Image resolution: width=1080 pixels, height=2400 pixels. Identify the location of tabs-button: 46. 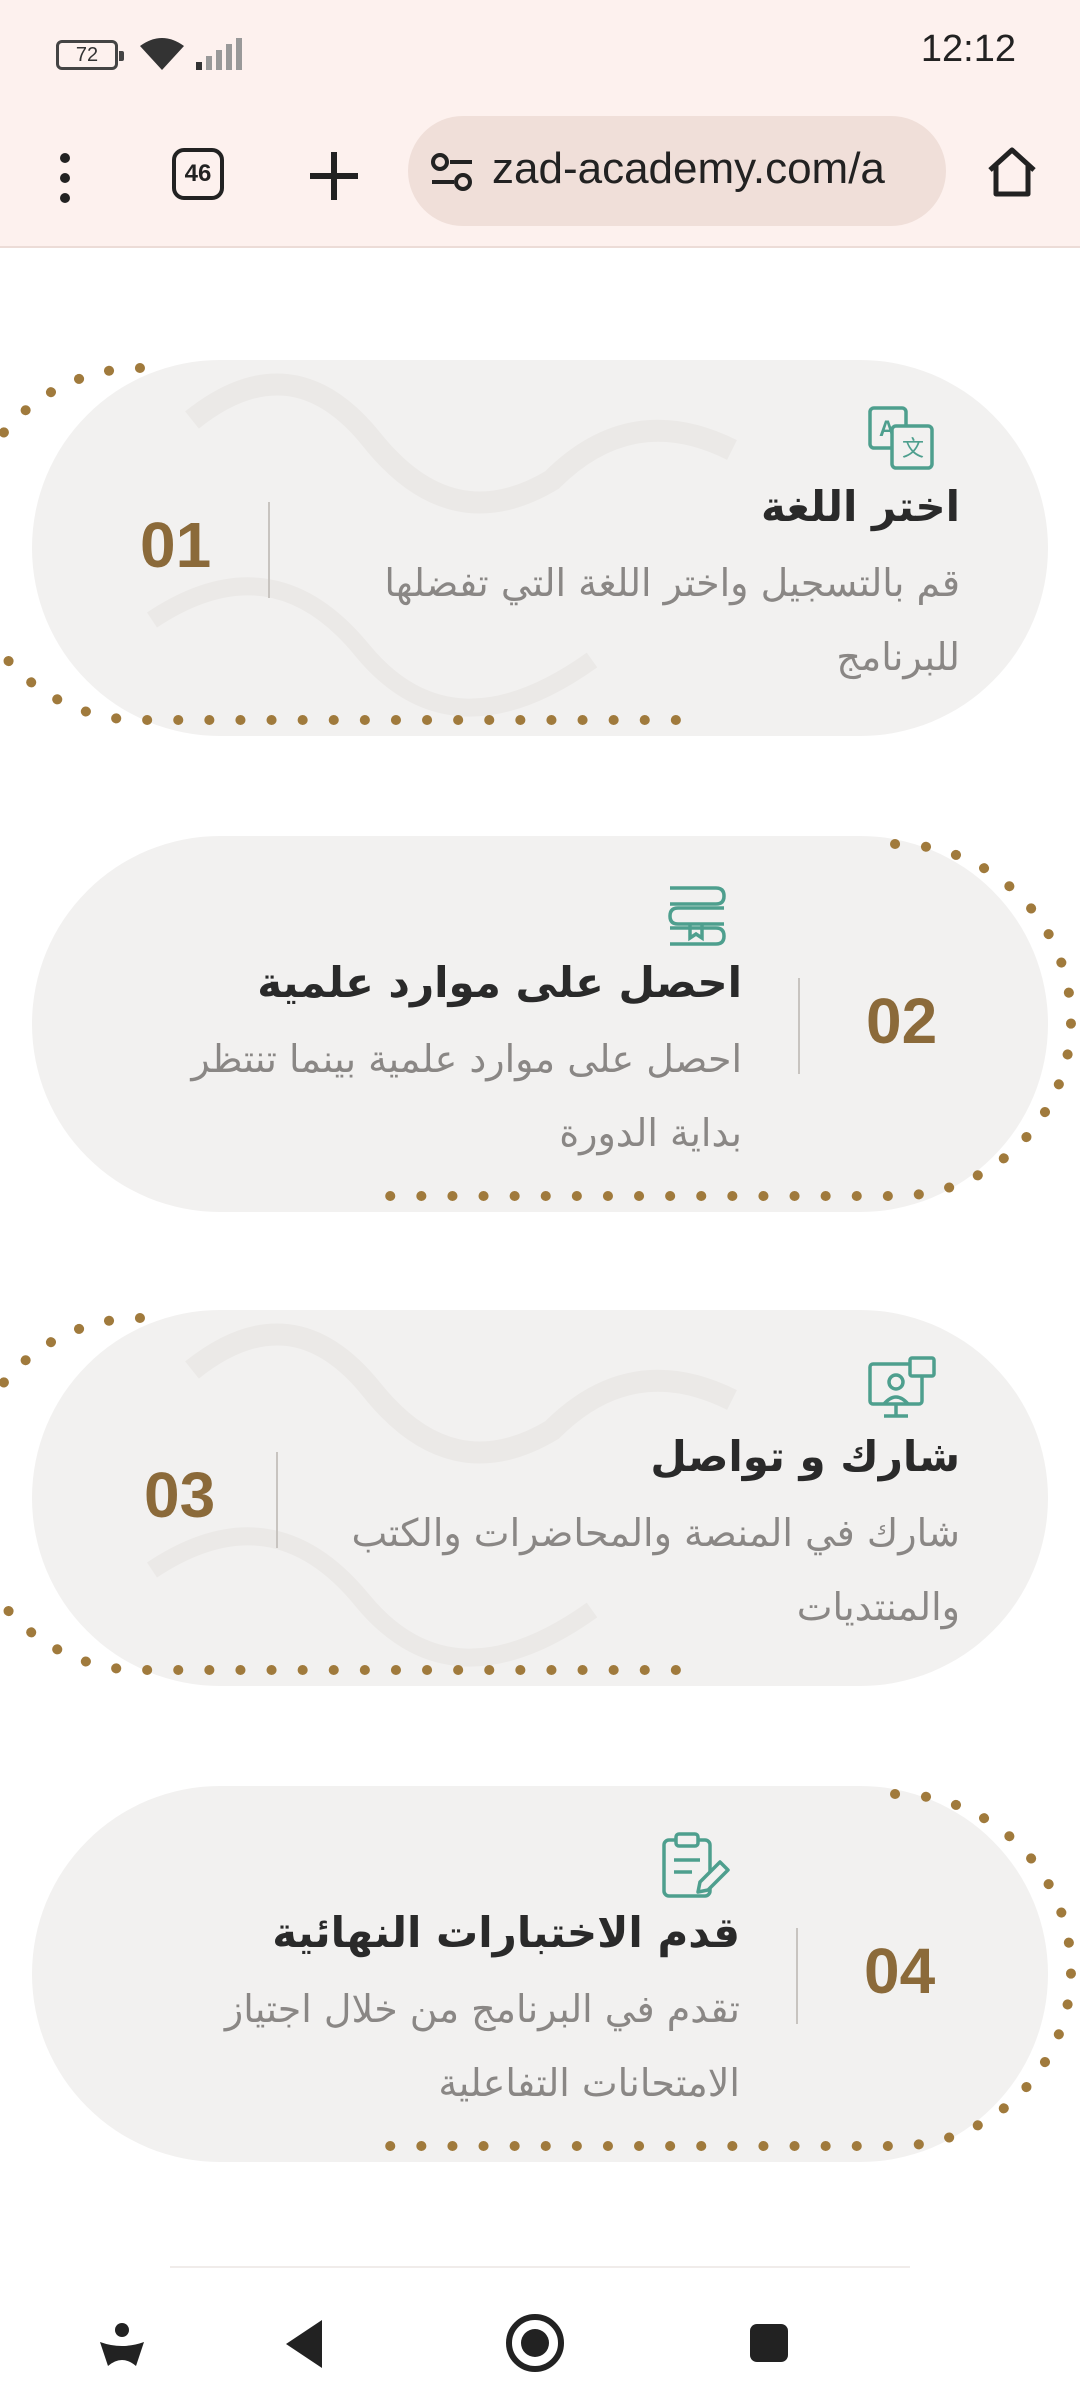
(198, 174).